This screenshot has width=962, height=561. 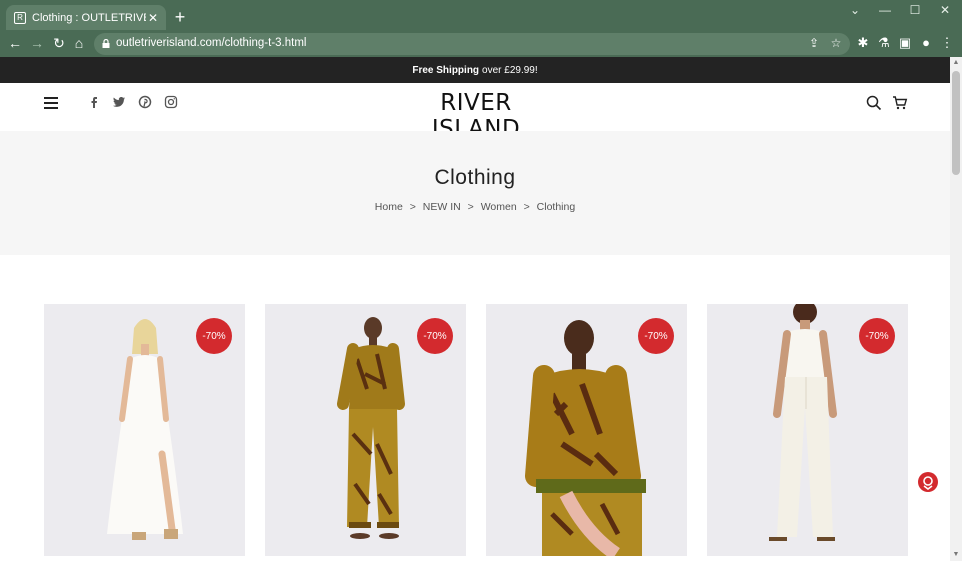 What do you see at coordinates (905, 43) in the screenshot?
I see `side-panel-icon: ▣` at bounding box center [905, 43].